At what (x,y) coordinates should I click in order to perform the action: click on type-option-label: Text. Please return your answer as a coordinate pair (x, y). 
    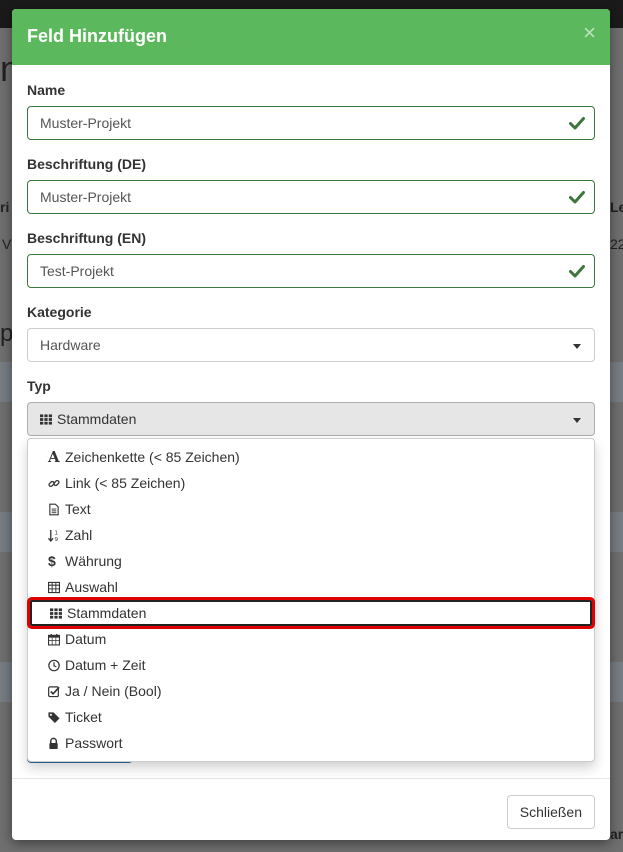
    Looking at the image, I should click on (78, 509).